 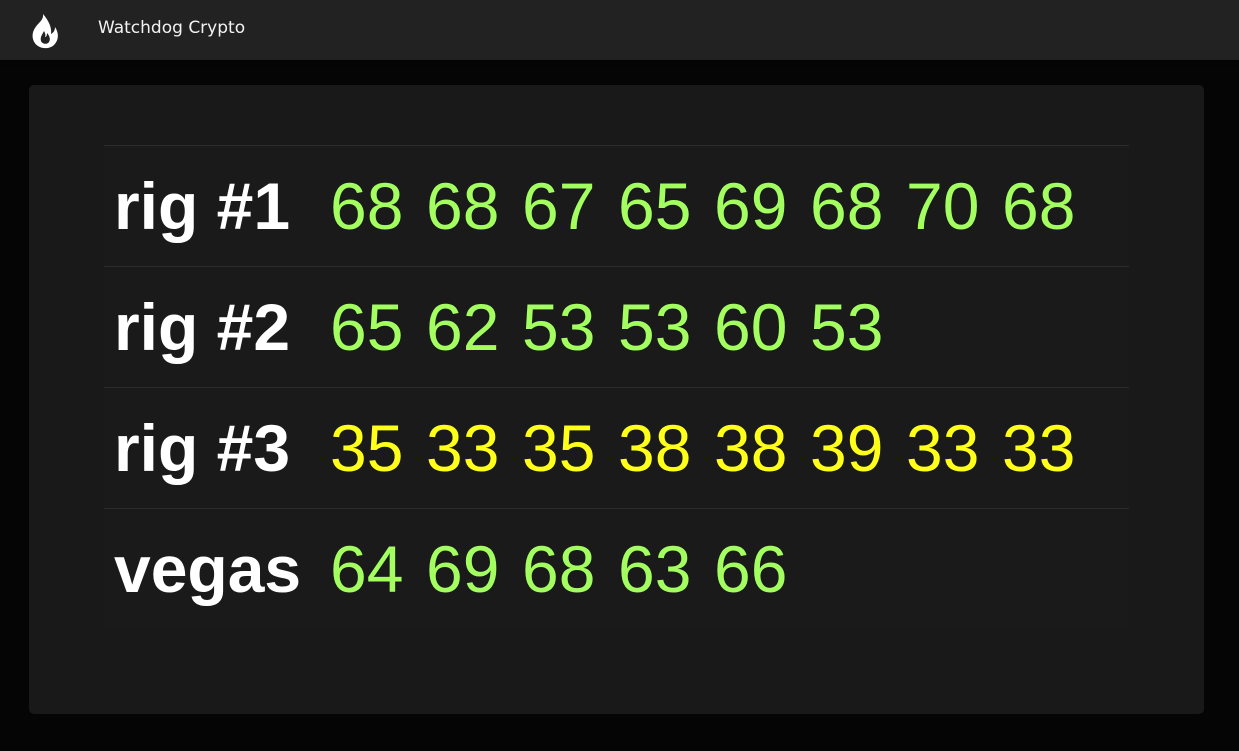 I want to click on rig-row: vegas 64 69 68 63 66, so click(x=616, y=569).